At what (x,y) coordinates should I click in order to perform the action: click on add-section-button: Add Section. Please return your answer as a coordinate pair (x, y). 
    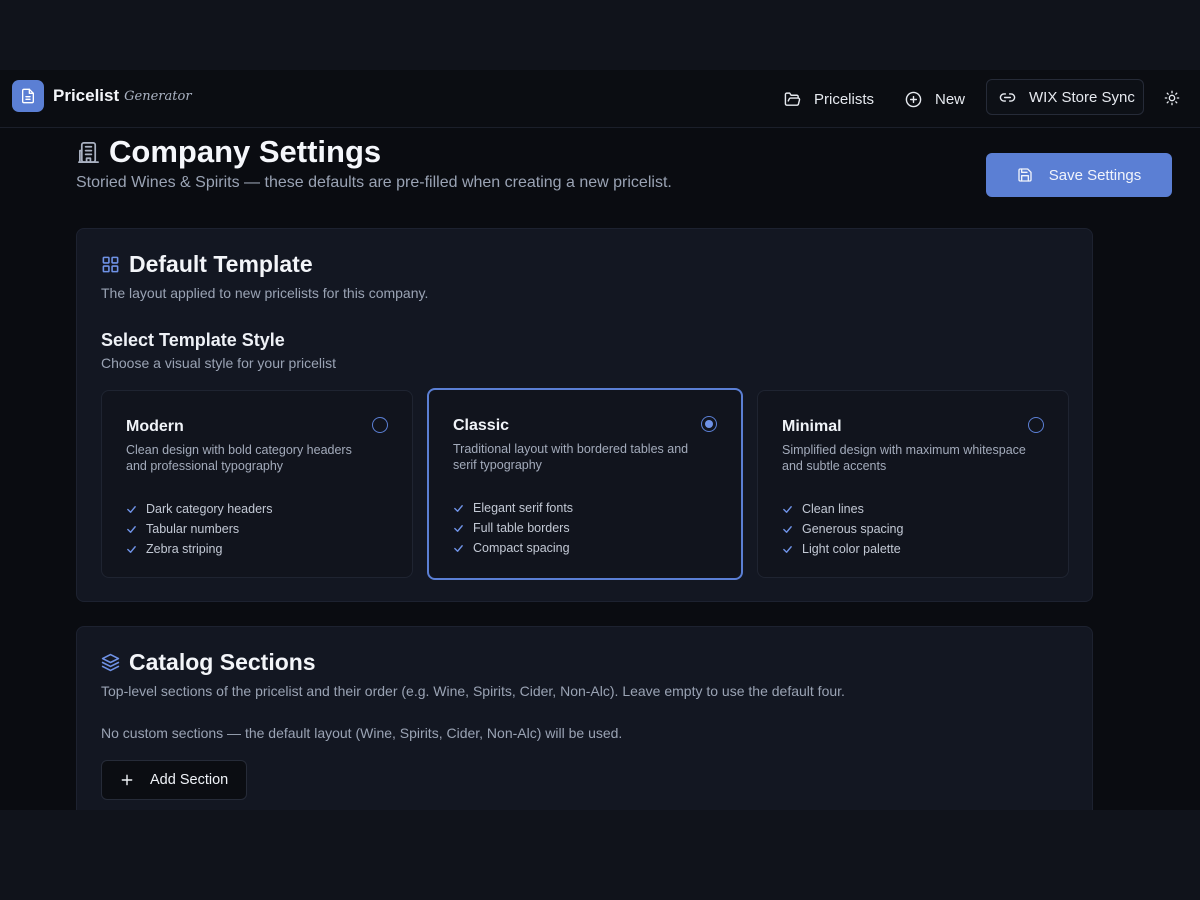
    Looking at the image, I should click on (174, 780).